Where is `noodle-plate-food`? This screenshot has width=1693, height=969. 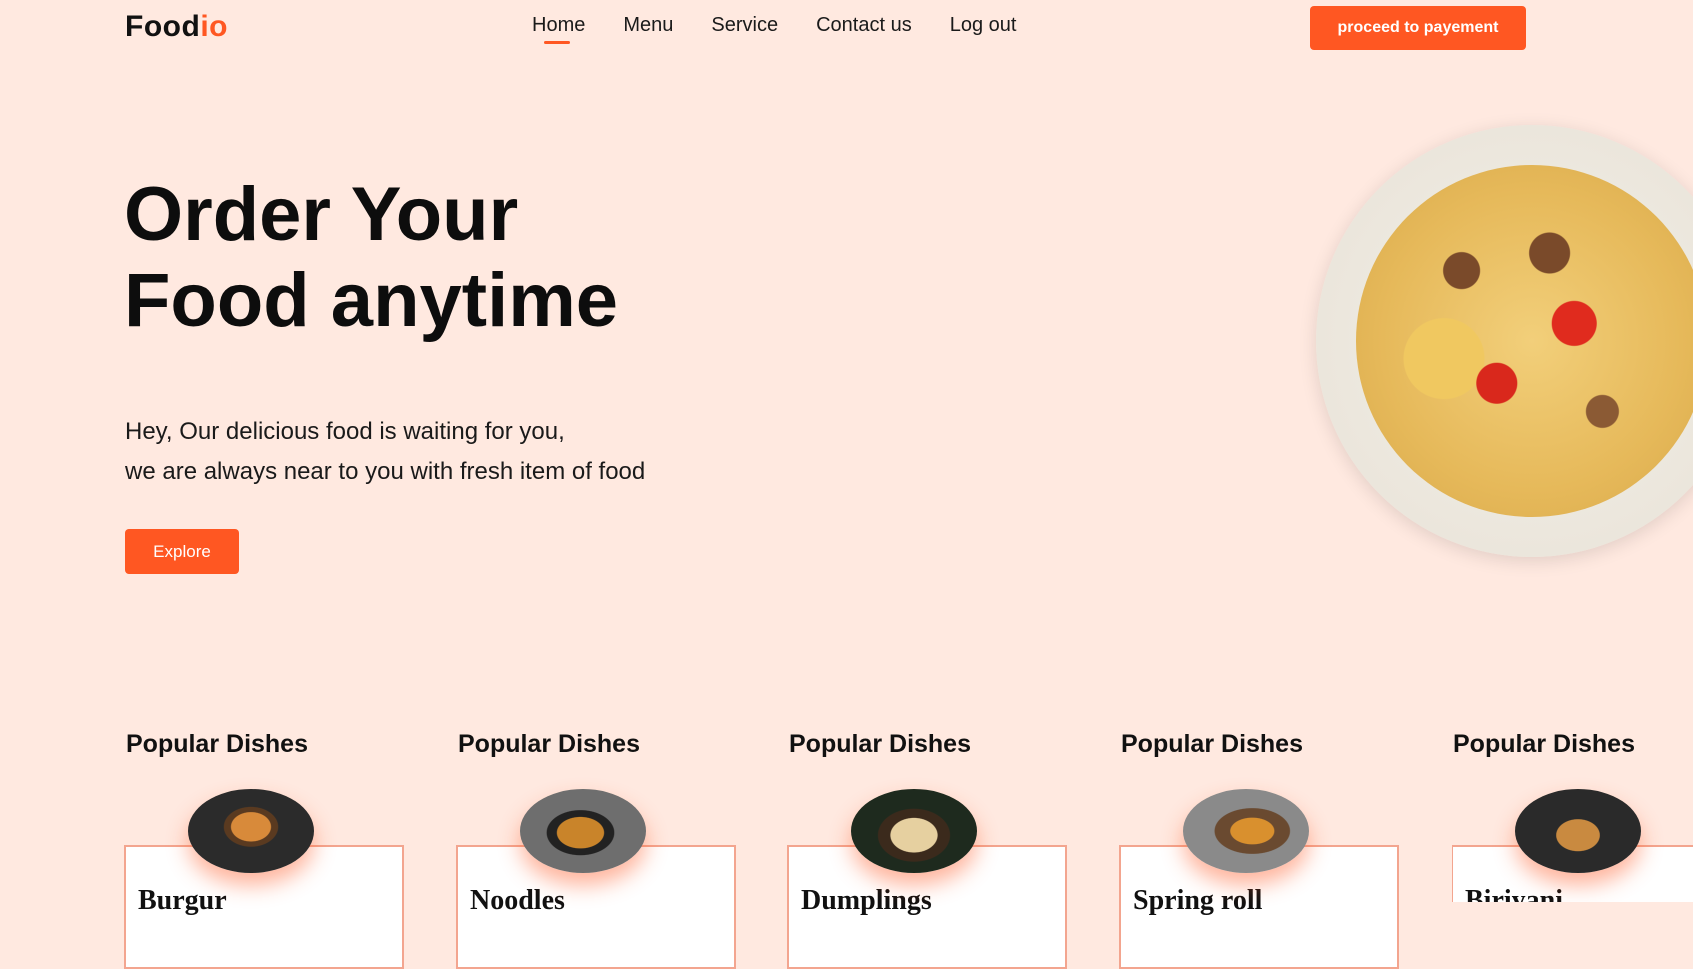 noodle-plate-food is located at coordinates (1524, 341).